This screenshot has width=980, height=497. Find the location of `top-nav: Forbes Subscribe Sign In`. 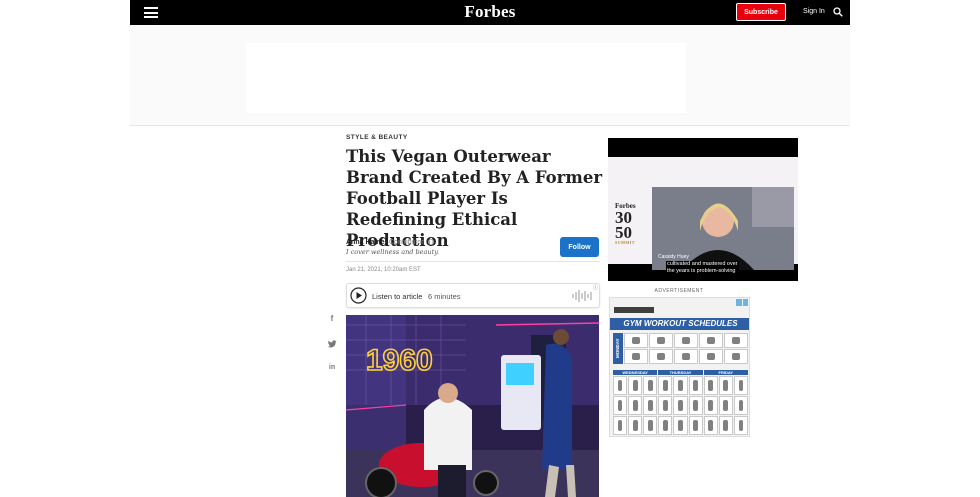

top-nav: Forbes Subscribe Sign In is located at coordinates (490, 12).